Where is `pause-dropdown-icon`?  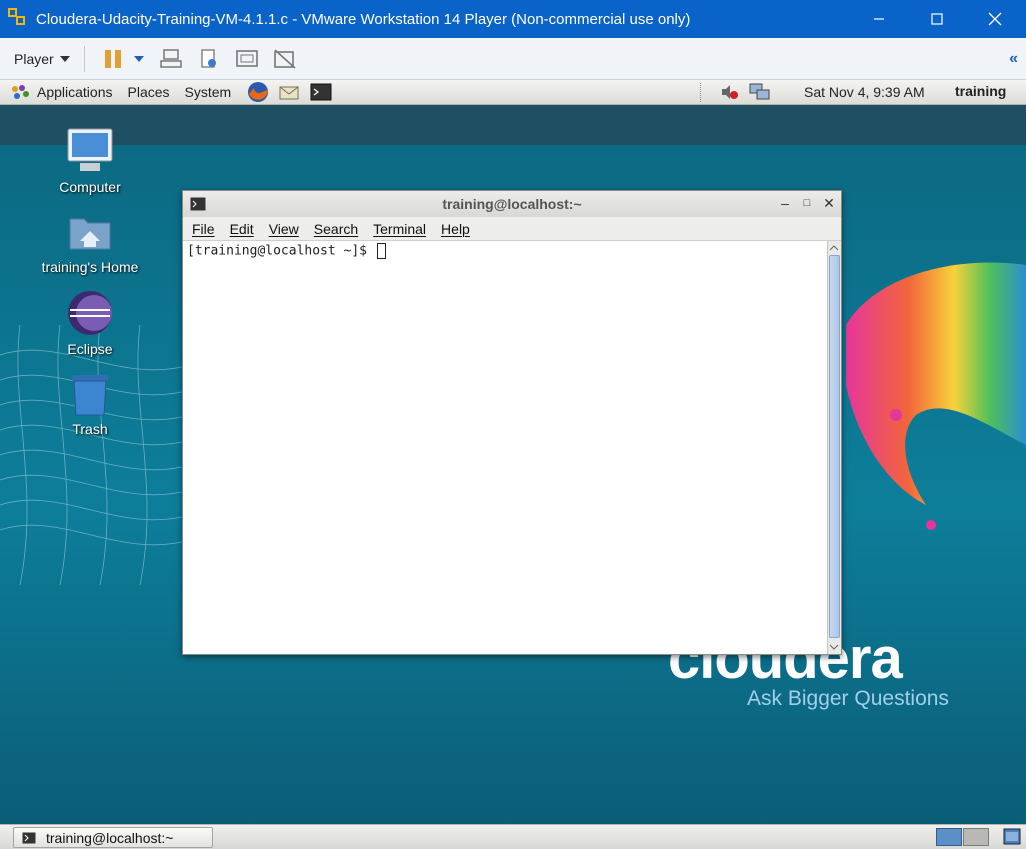
pause-dropdown-icon is located at coordinates (139, 59).